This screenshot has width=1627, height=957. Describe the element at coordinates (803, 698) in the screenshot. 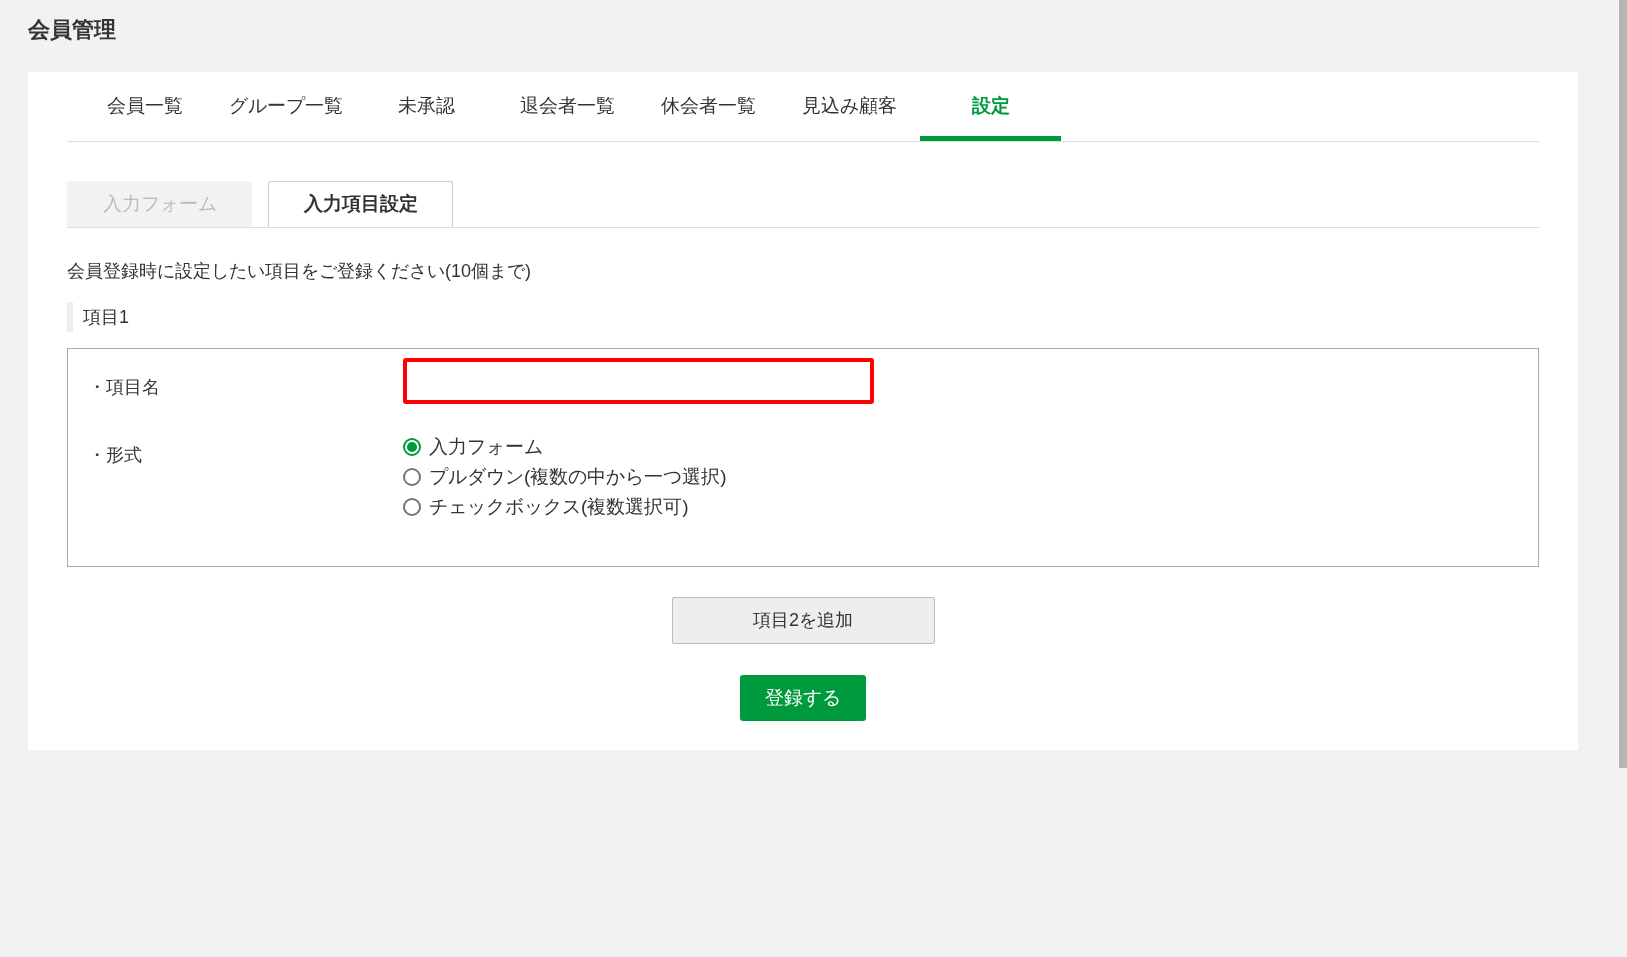

I see `register-button: 登録する` at that location.